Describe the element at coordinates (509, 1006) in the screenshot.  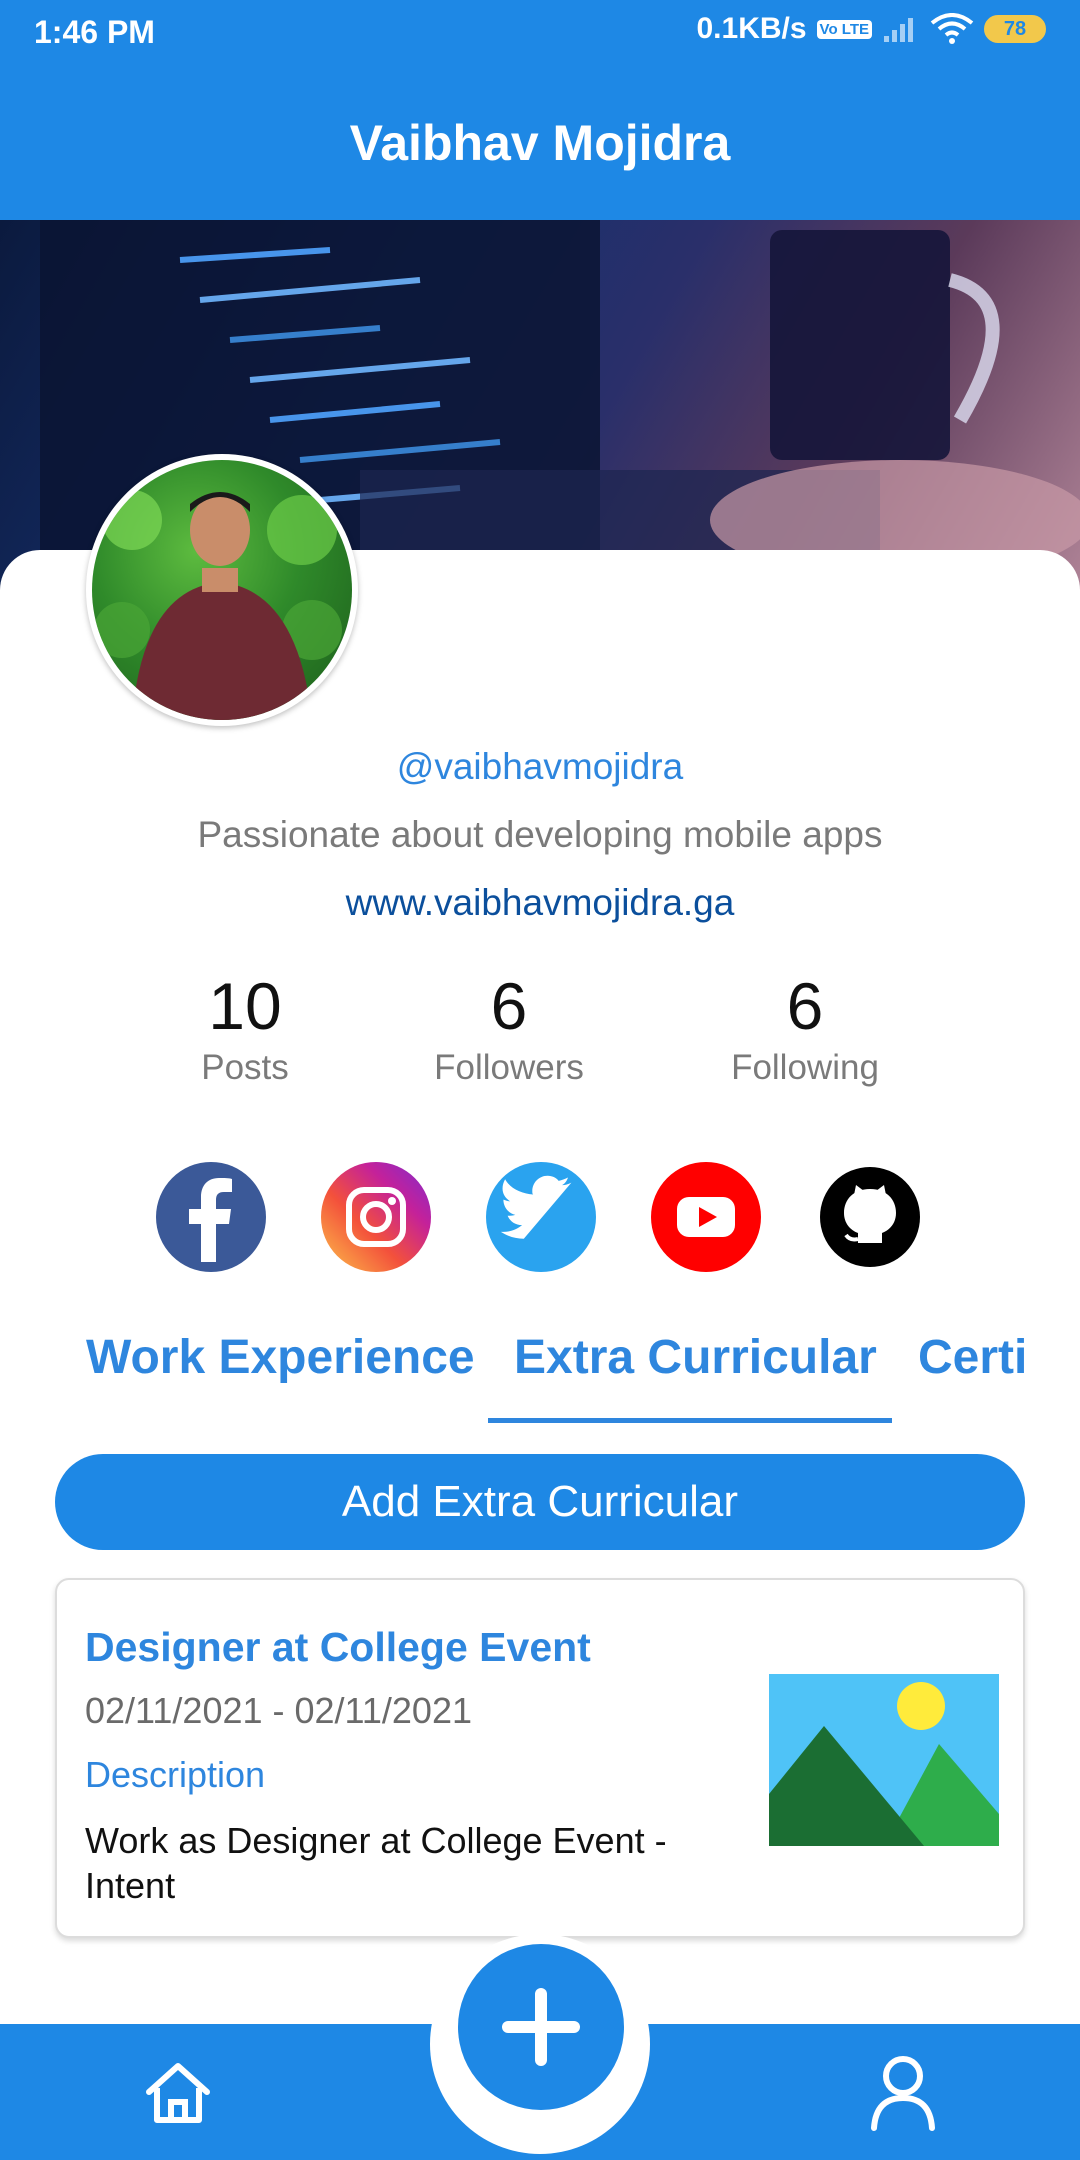
I see `stat-followers-value: 6` at that location.